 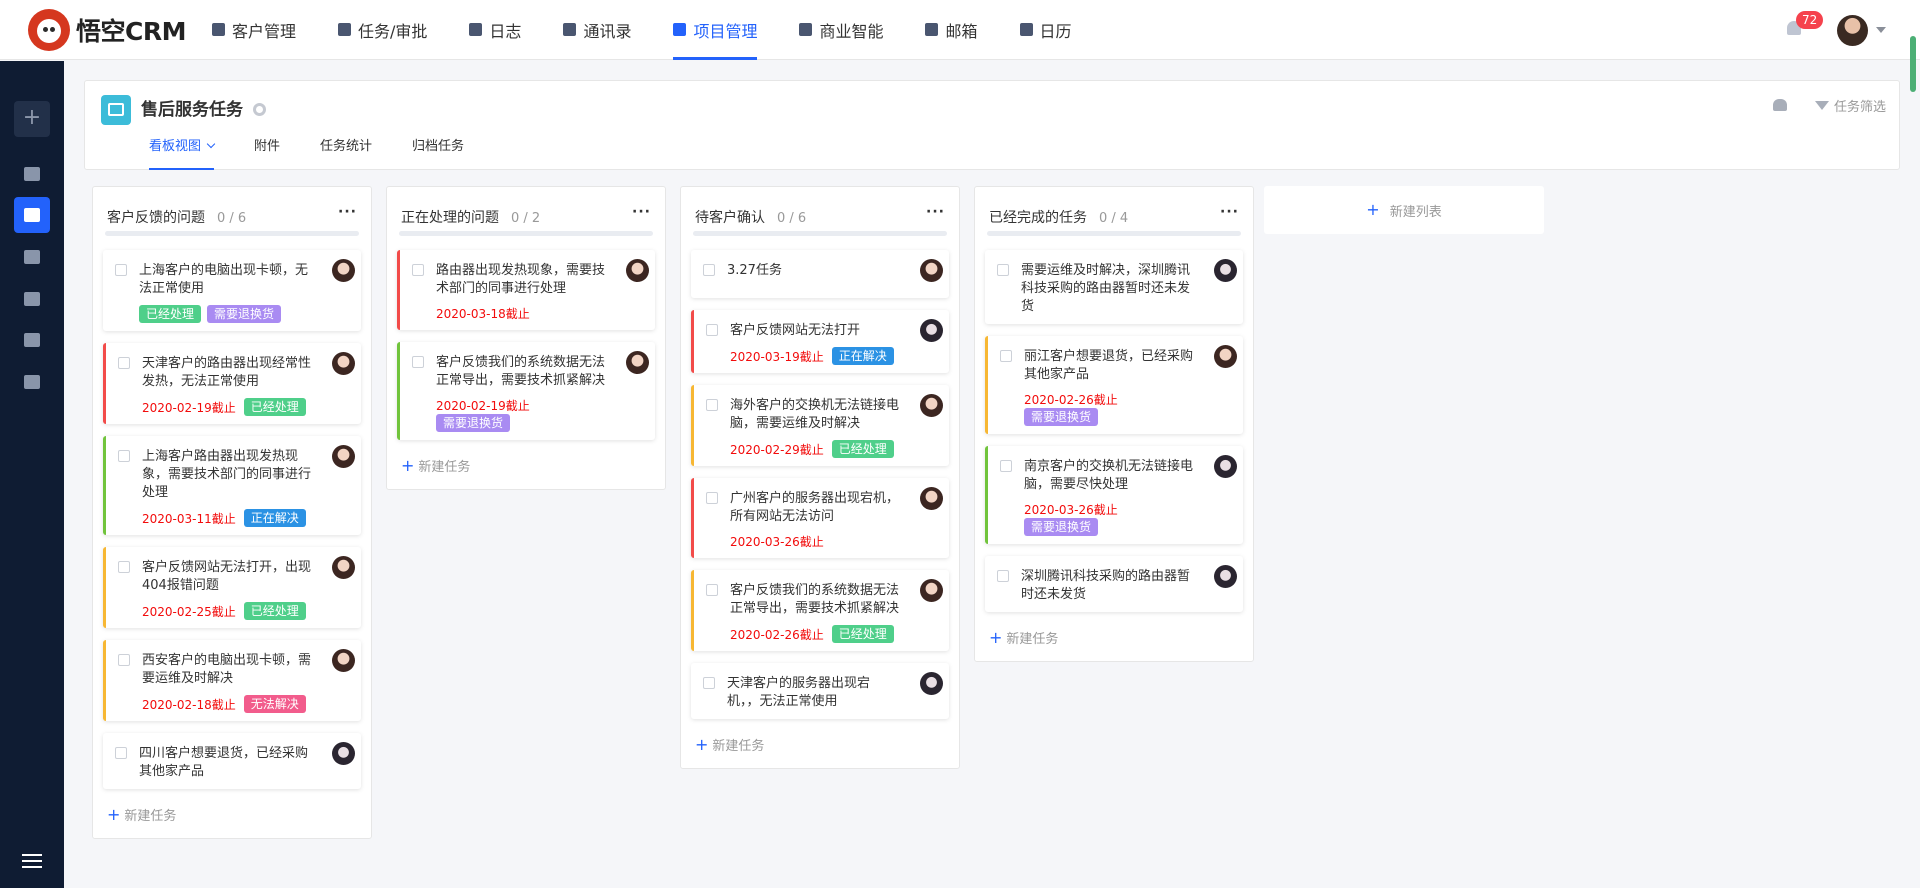 I want to click on task-card: 需要运维及时解决，深圳腾讯科技采购的路由器暂时还未发货, so click(x=1114, y=287).